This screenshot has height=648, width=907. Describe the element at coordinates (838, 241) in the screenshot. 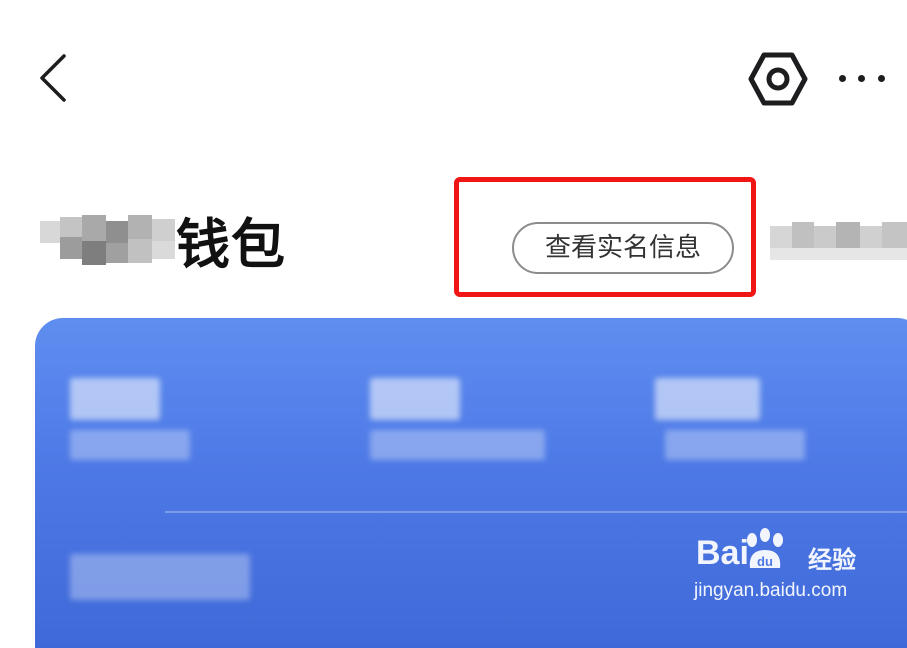

I see `blurred-account-text` at that location.